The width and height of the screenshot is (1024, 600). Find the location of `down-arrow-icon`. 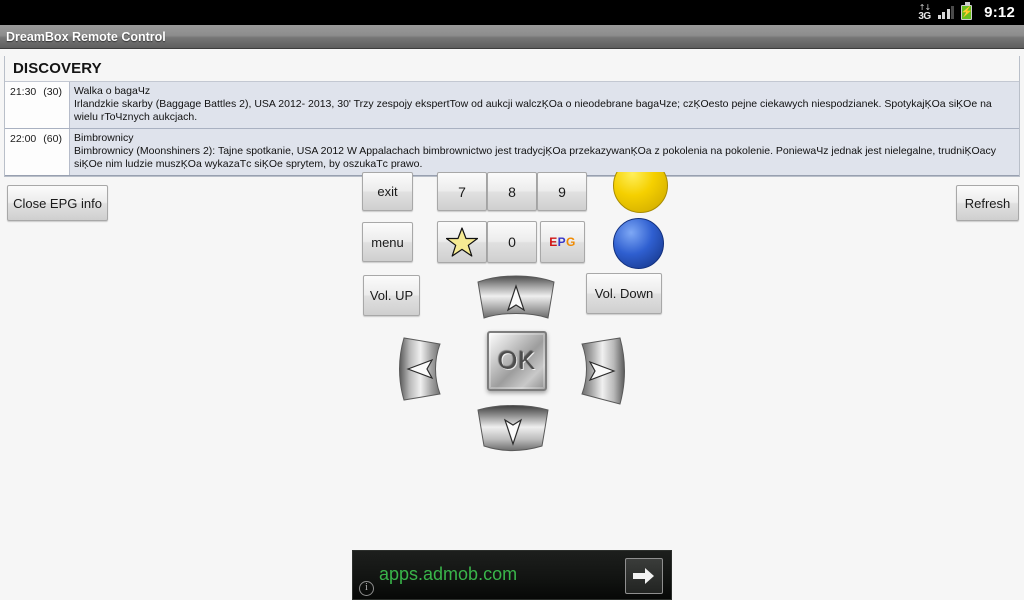

down-arrow-icon is located at coordinates (513, 428).